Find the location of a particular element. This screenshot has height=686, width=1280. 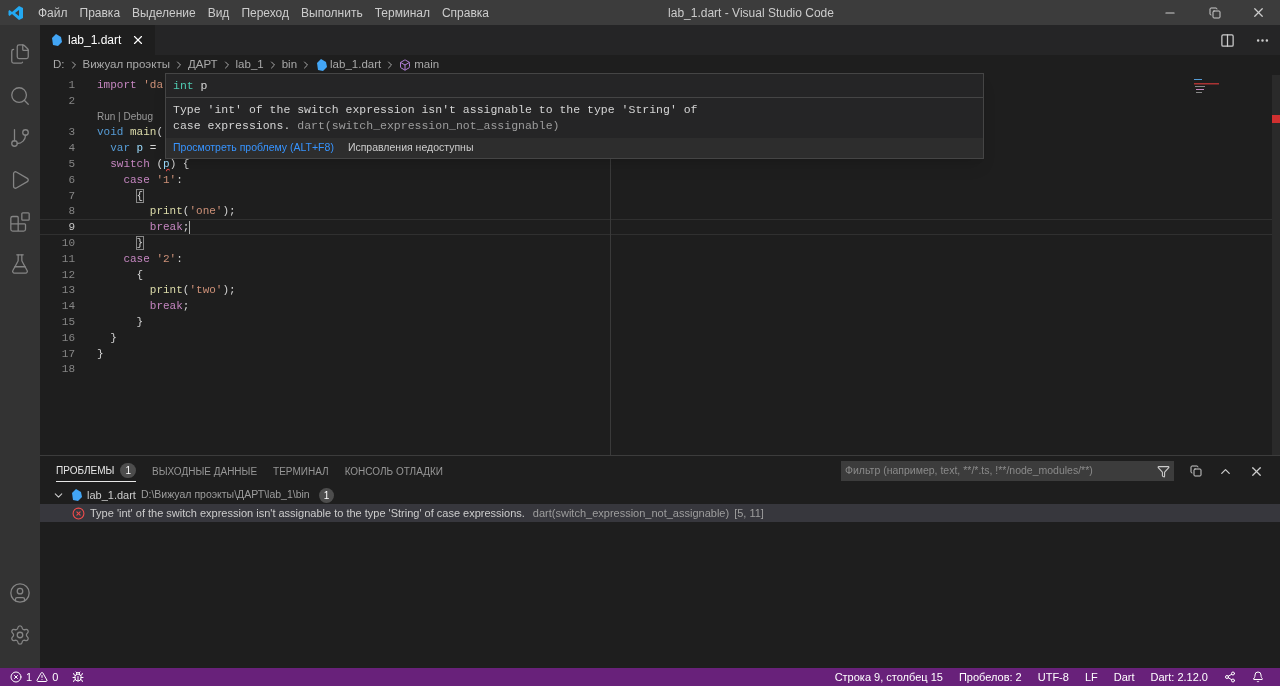

text-cursor is located at coordinates (190, 227).